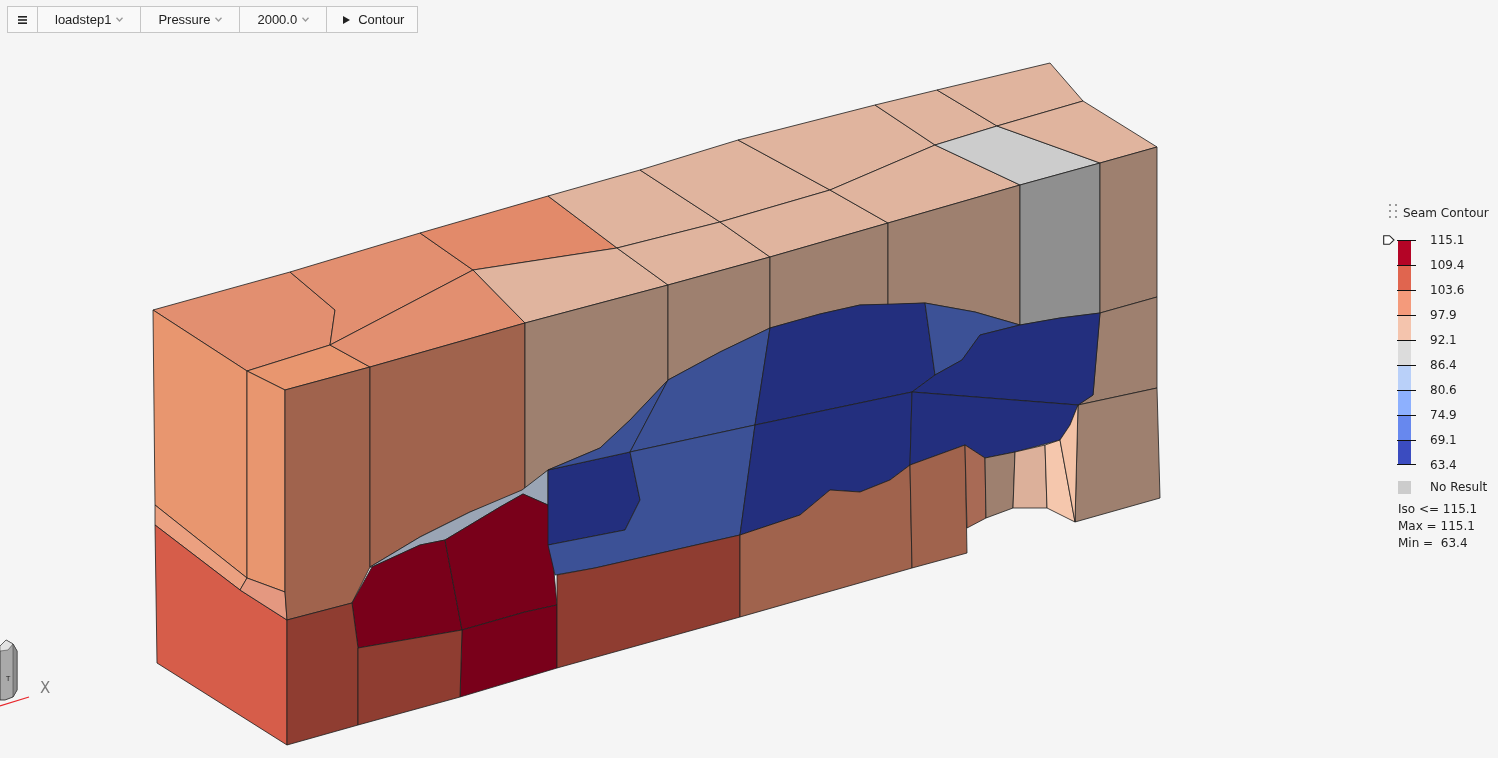  Describe the element at coordinates (1444, 390) in the screenshot. I see `scale-value-label: 80.6` at that location.